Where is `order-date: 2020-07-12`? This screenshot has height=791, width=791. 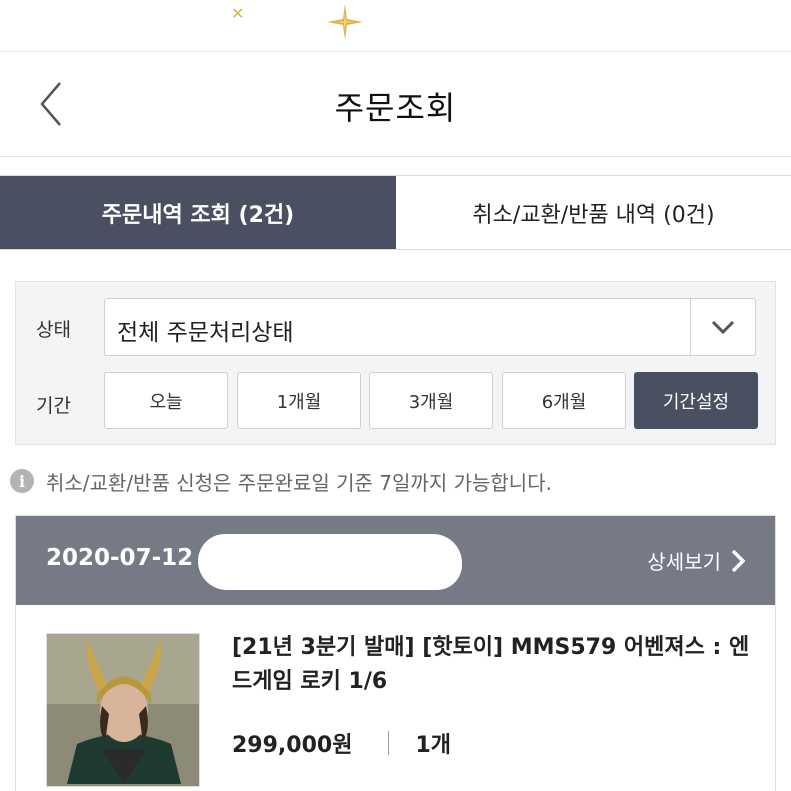 order-date: 2020-07-12 is located at coordinates (120, 558).